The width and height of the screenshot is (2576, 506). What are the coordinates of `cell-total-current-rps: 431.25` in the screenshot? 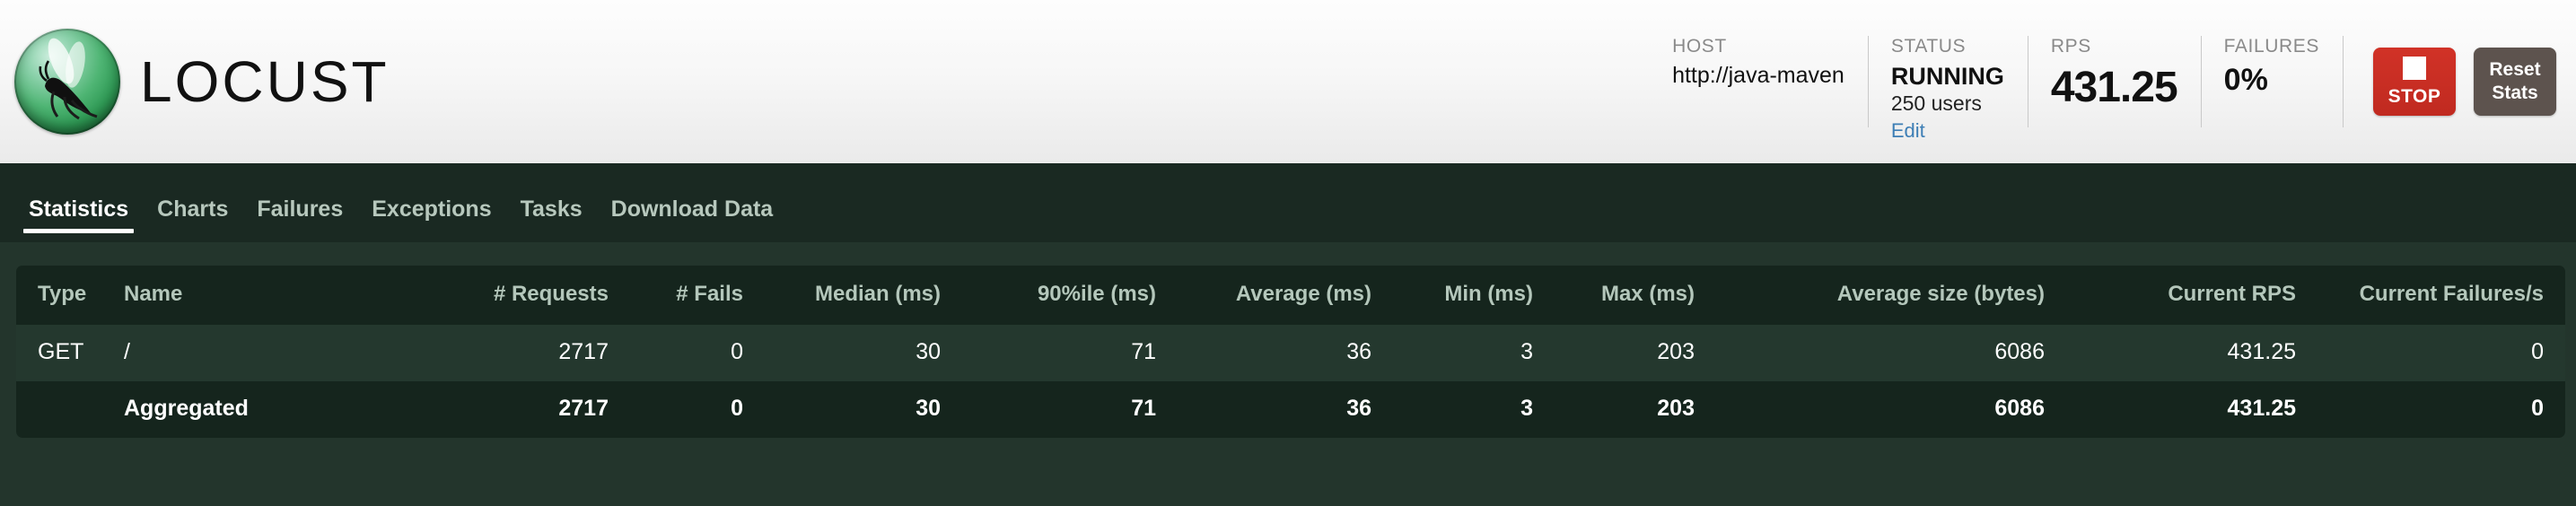 It's located at (2170, 409).